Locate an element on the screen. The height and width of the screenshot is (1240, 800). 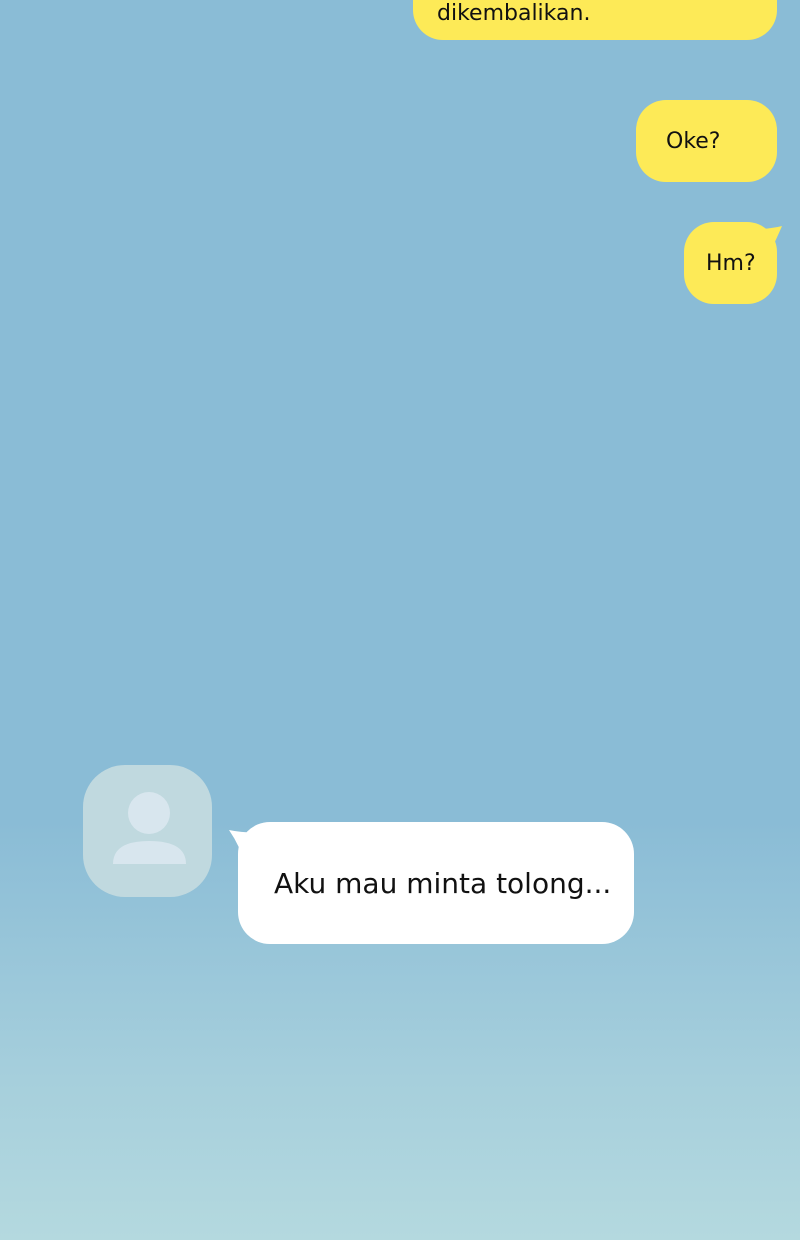
message-text: Oke? is located at coordinates (693, 141).